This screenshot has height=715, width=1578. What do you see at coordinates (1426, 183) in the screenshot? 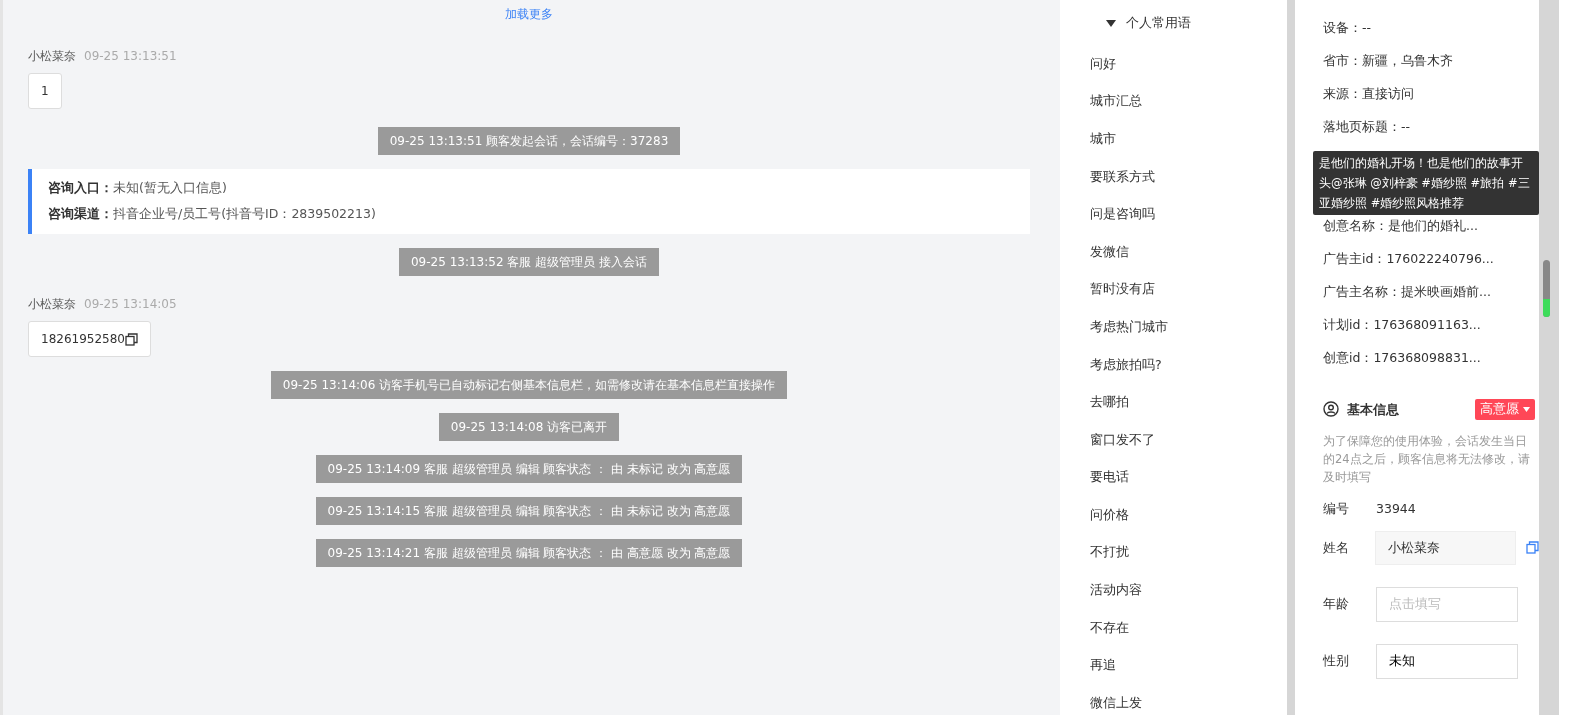
I see `tooltip: 是他们的婚礼开场！也是他们的故事开头@张琳 @刘梓豪 #婚纱照 #旅拍 #三亚婚纱照 #婚纱照风格推荐` at bounding box center [1426, 183].